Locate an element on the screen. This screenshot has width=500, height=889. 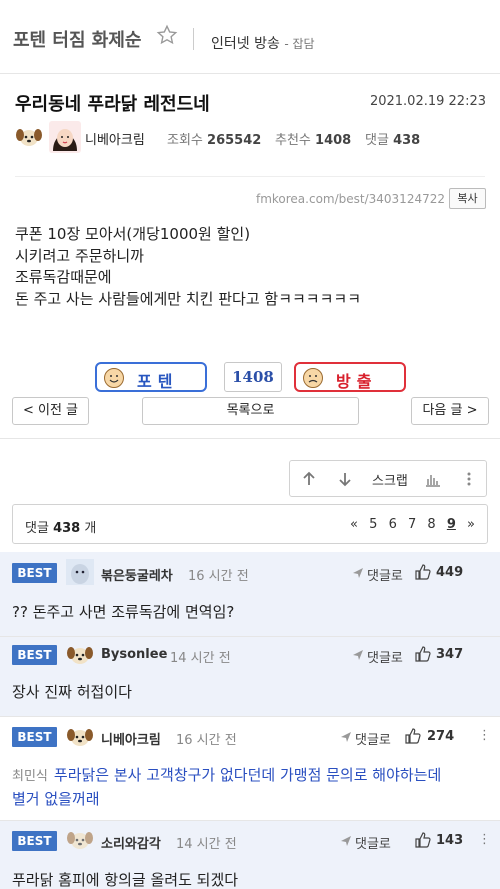
recommend-count: 추천수 1408 is located at coordinates (313, 140).